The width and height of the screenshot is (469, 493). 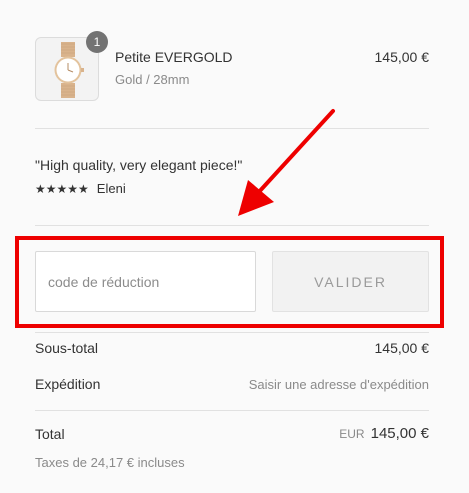 I want to click on line-item: 1 Petite EVERGOLD Gold / 28mm 145,00 €, so click(x=232, y=66).